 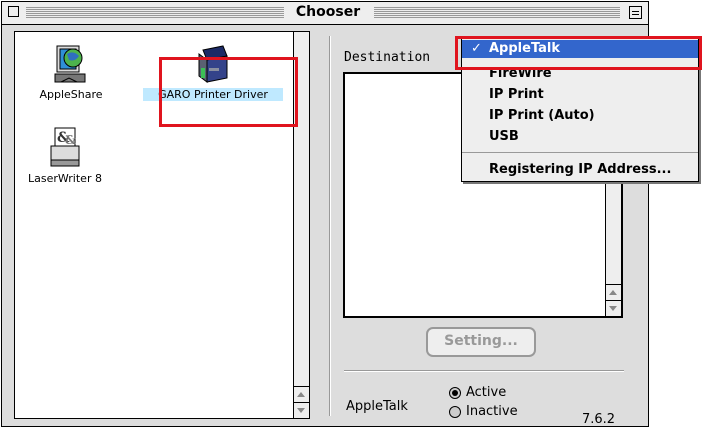 I want to click on window-title: Chooser, so click(x=328, y=12).